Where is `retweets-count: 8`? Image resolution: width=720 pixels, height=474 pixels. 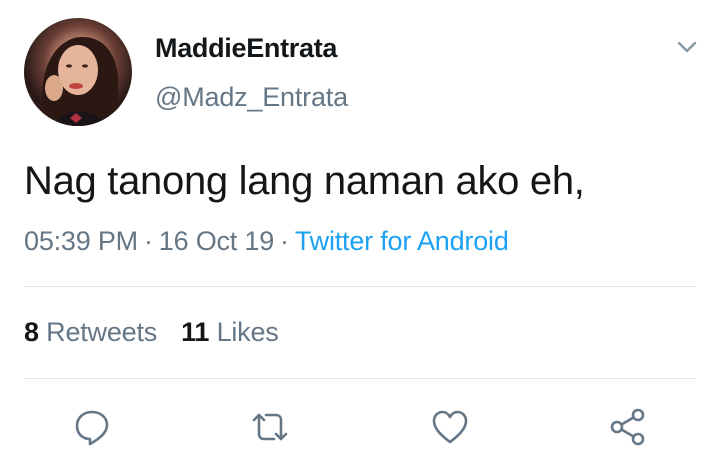
retweets-count: 8 is located at coordinates (31, 332).